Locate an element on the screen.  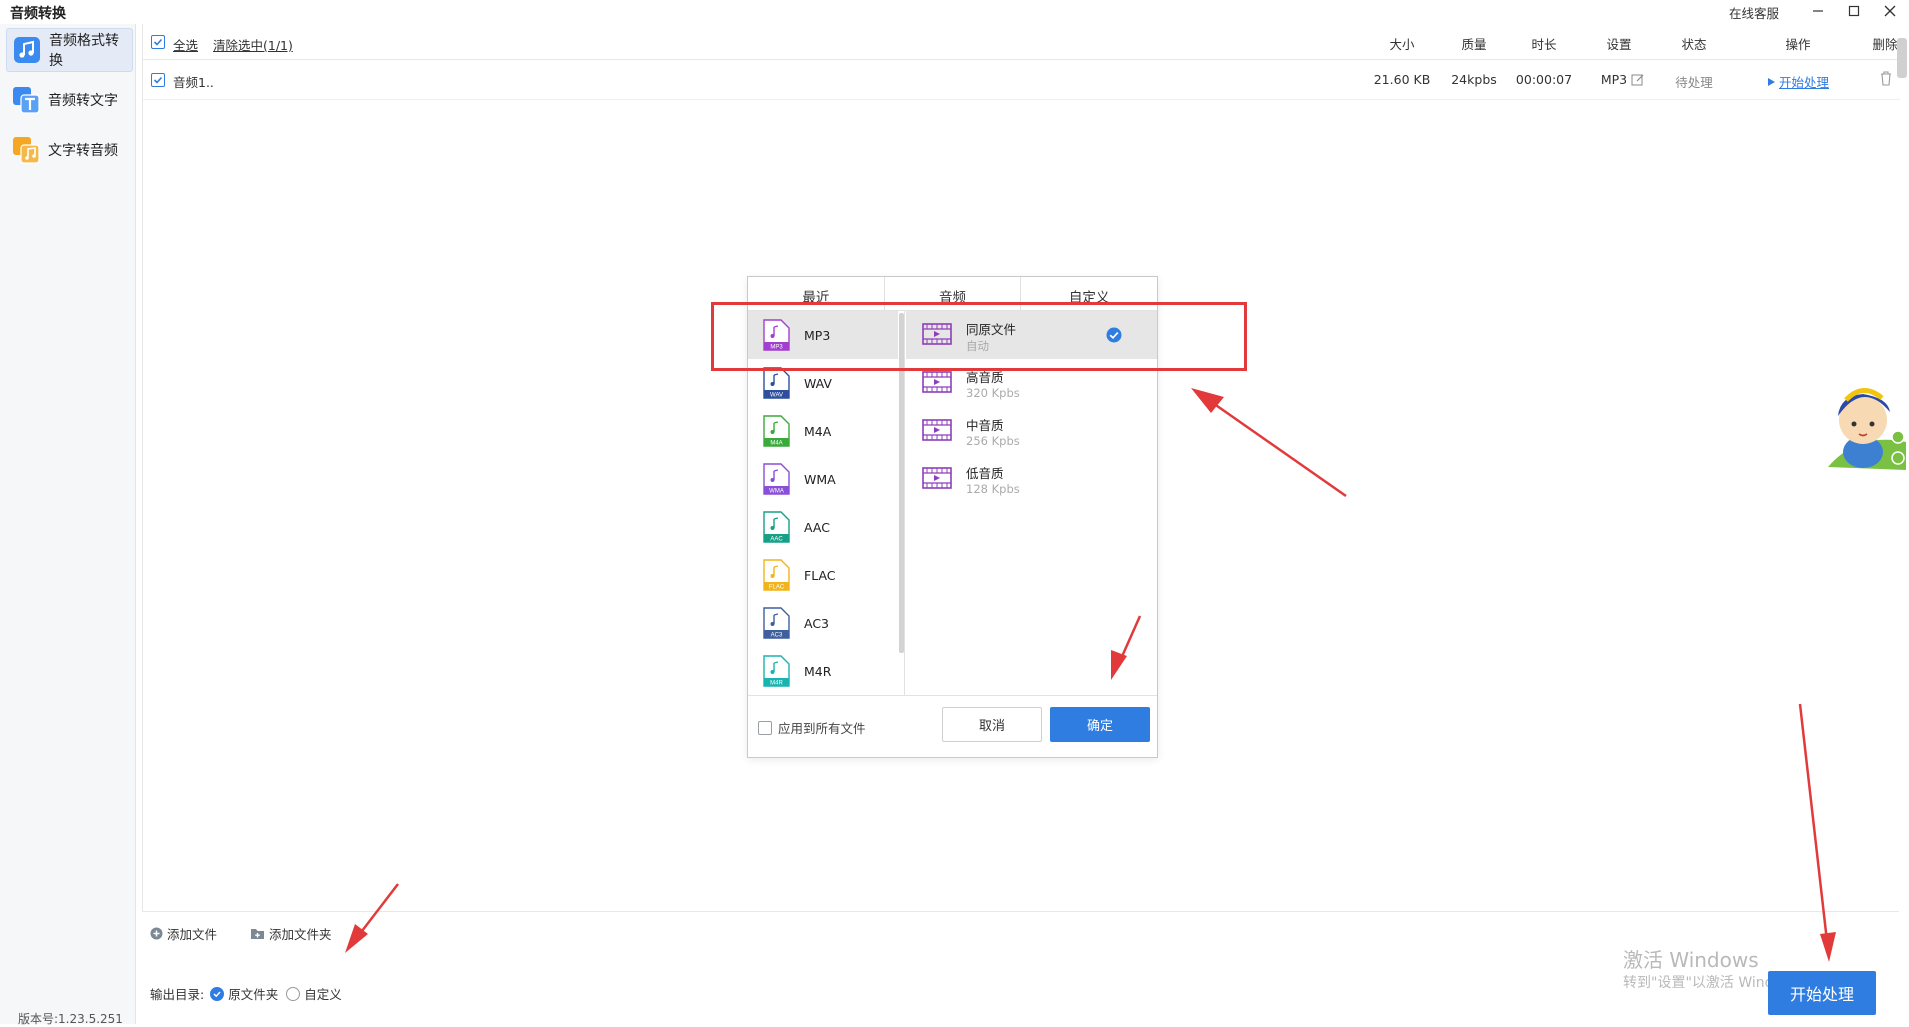
quality-name: 低音质 is located at coordinates (985, 473).